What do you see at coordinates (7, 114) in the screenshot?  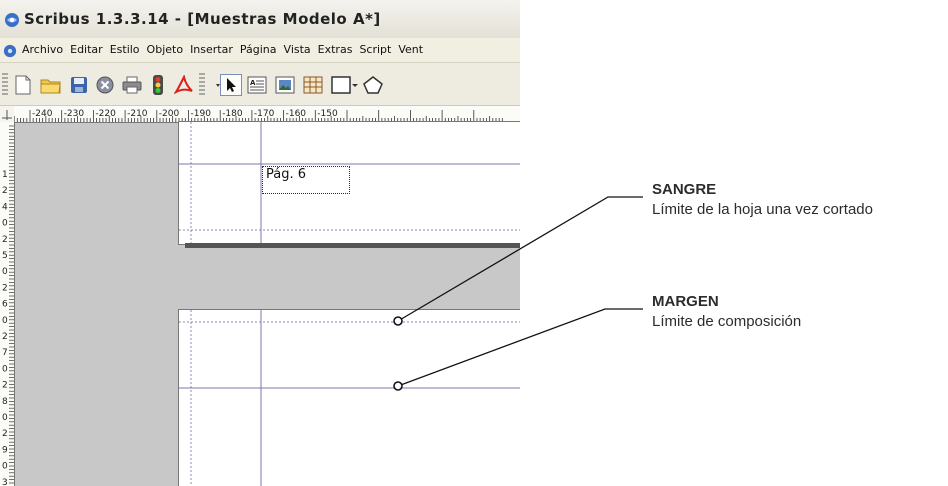 I see `ruler-origin` at bounding box center [7, 114].